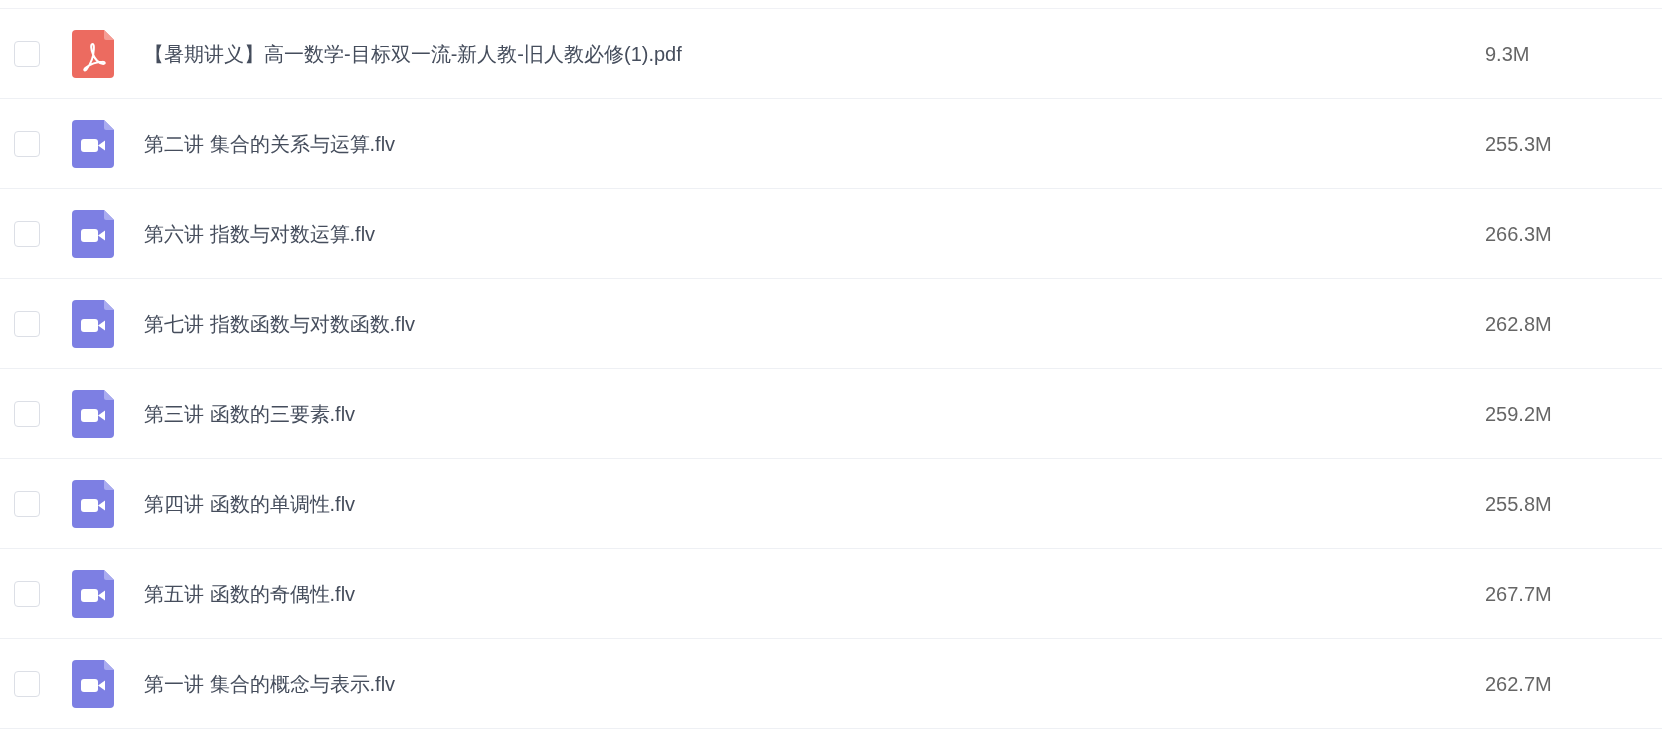 This screenshot has width=1662, height=738. I want to click on file-size: 267.7M, so click(1519, 594).